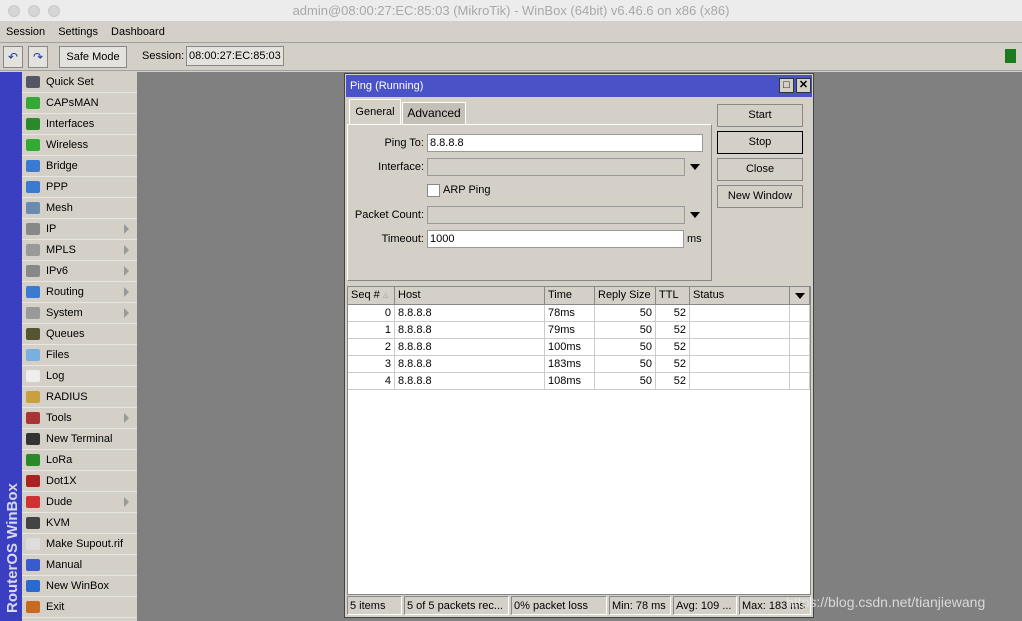 The width and height of the screenshot is (1022, 621). I want to click on bridge-icon, so click(33, 166).